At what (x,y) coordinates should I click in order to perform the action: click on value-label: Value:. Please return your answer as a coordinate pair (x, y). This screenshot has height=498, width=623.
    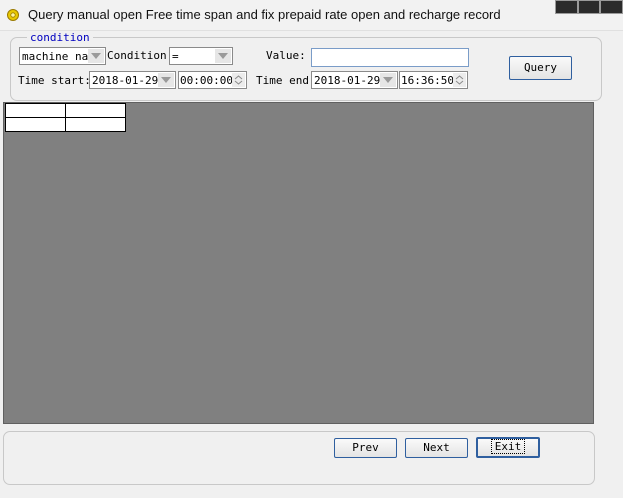
    Looking at the image, I should click on (286, 55).